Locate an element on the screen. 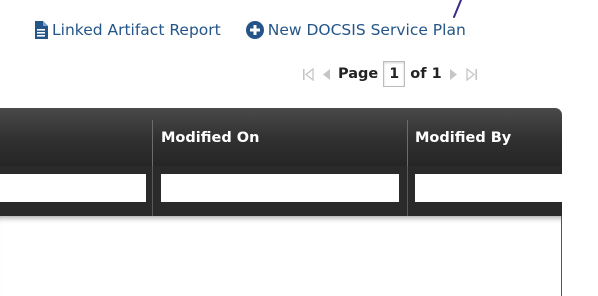  pager: Page of 1 is located at coordinates (390, 74).